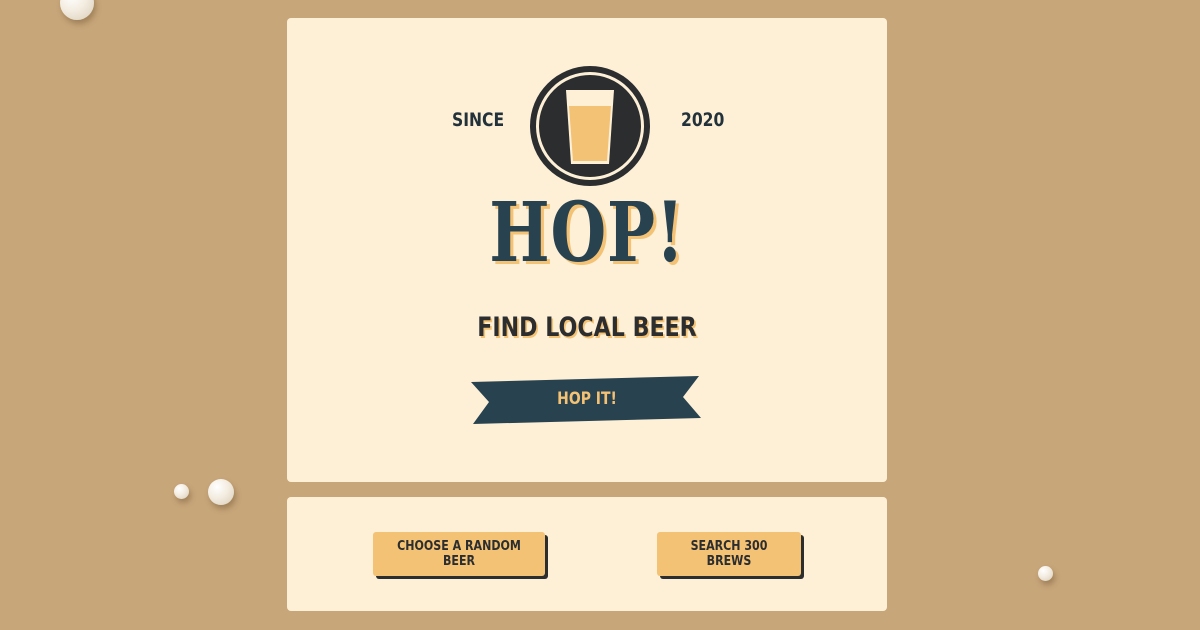  I want to click on year-label: 2020, so click(703, 120).